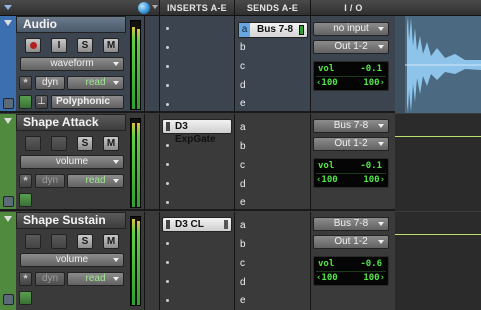 The width and height of the screenshot is (481, 310). Describe the element at coordinates (197, 224) in the screenshot. I see `insert-plugin-a: D3 CL` at that location.